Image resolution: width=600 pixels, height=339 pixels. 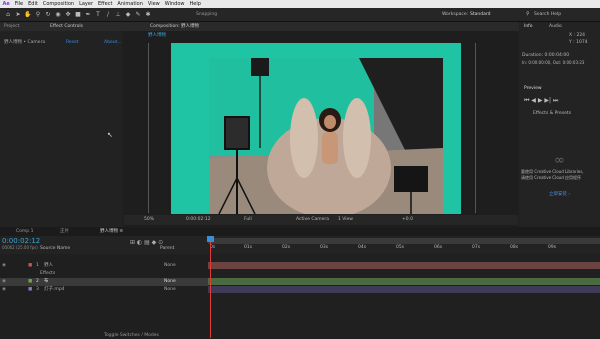 What do you see at coordinates (128, 15) in the screenshot?
I see `eraser-tool-icon: ◆` at bounding box center [128, 15].